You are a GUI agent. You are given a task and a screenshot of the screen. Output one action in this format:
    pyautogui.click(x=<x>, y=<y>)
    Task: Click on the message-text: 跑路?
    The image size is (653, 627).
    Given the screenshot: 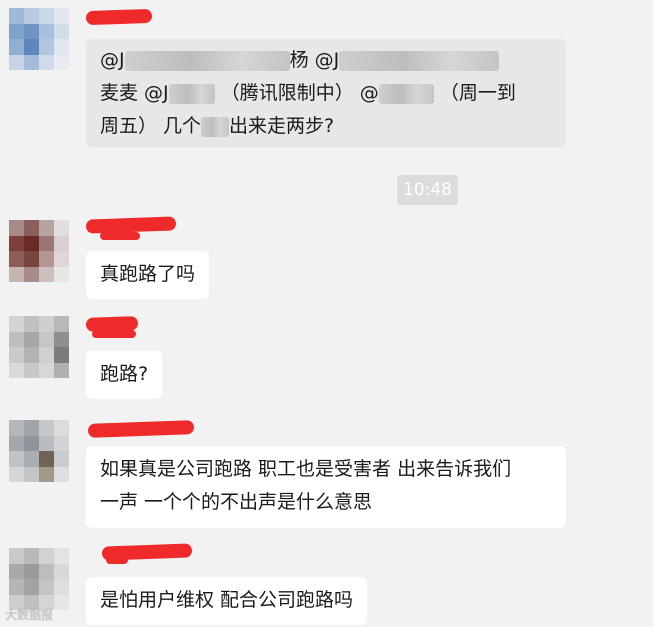 What is the action you would take?
    pyautogui.click(x=124, y=374)
    